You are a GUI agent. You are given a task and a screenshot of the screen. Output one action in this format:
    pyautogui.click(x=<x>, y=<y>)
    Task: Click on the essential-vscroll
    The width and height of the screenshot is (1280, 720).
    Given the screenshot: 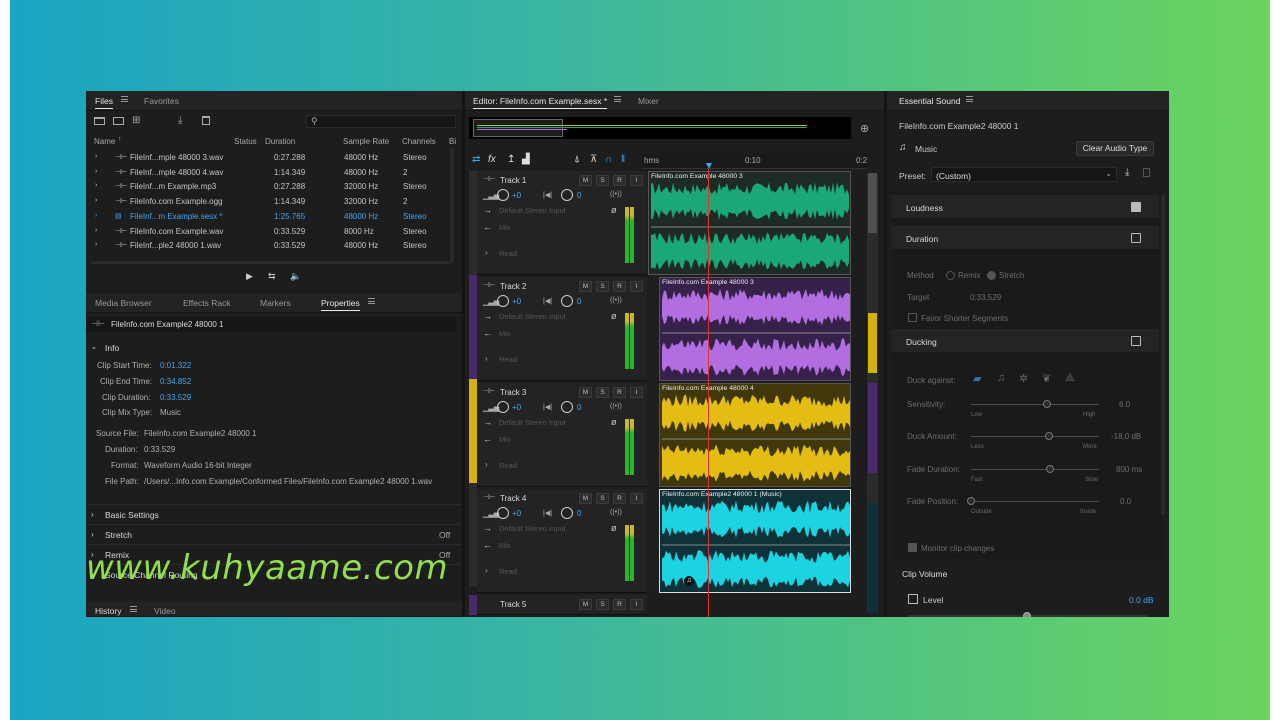 What is the action you would take?
    pyautogui.click(x=1163, y=355)
    